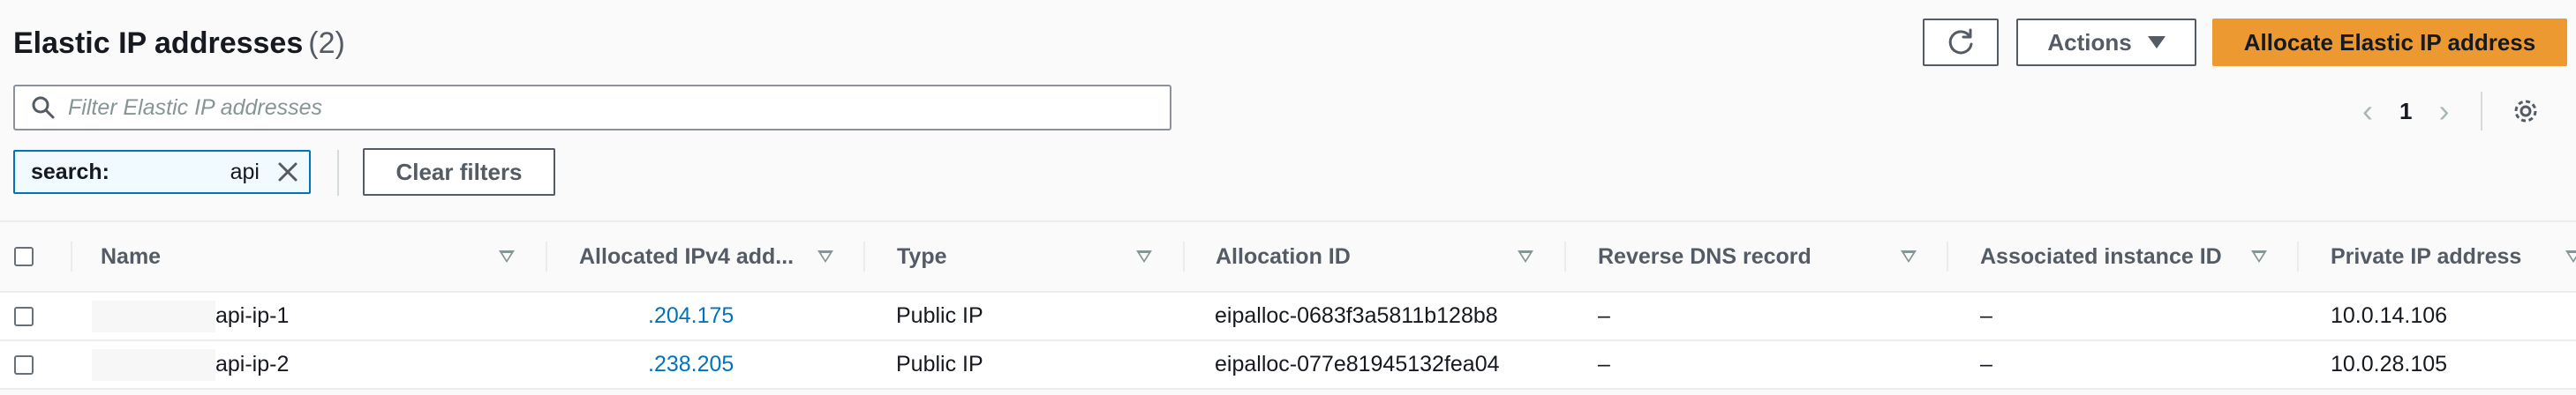  I want to click on page-title: Elastic IP addresses (2), so click(179, 43).